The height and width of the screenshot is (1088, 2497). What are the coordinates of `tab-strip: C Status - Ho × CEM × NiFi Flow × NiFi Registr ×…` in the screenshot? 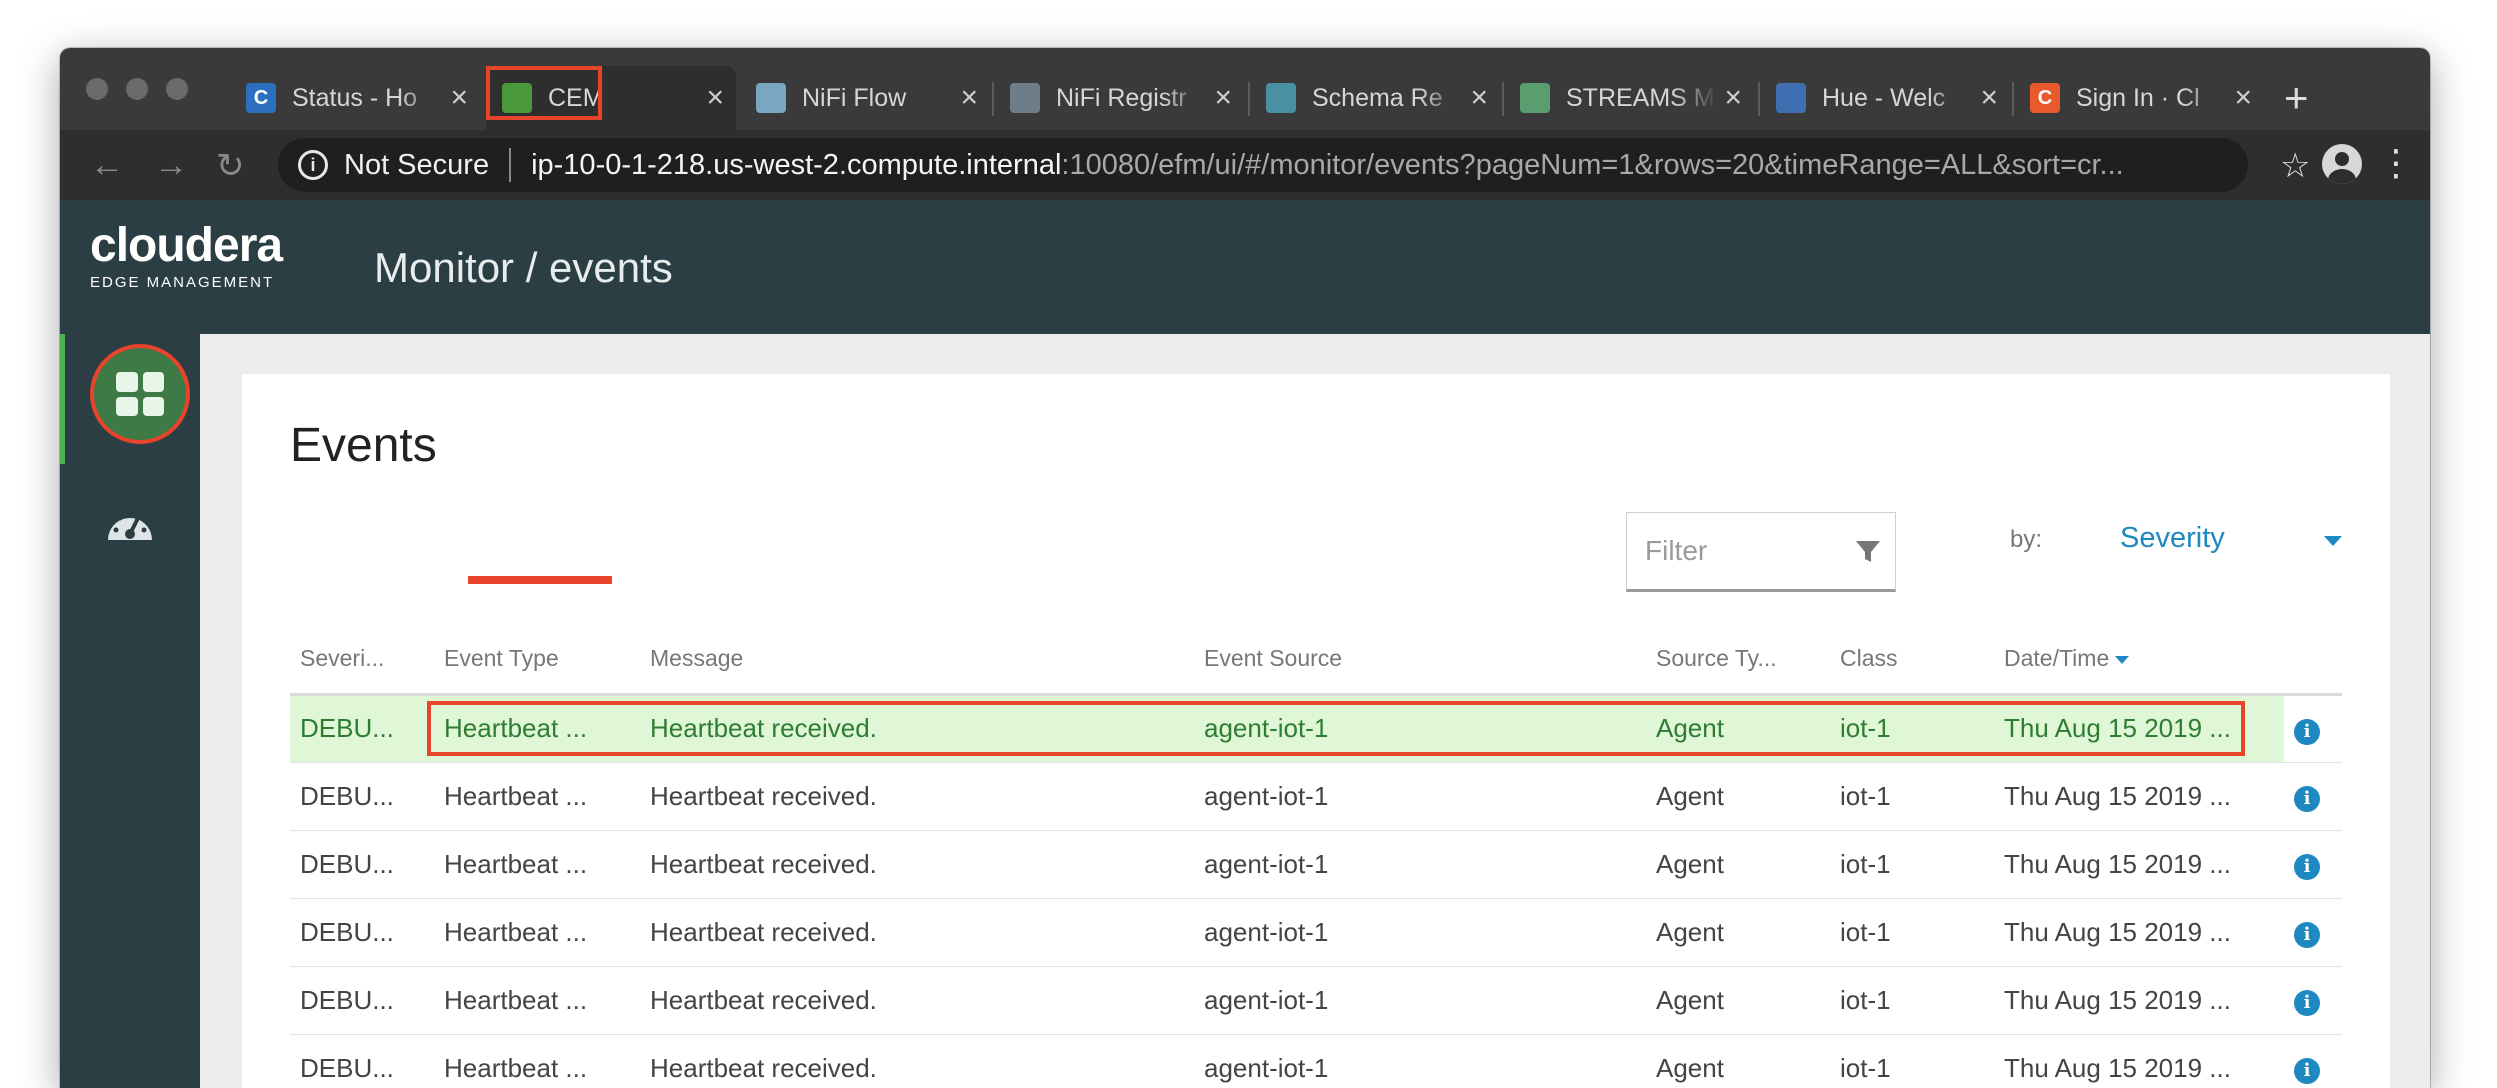 It's located at (1245, 89).